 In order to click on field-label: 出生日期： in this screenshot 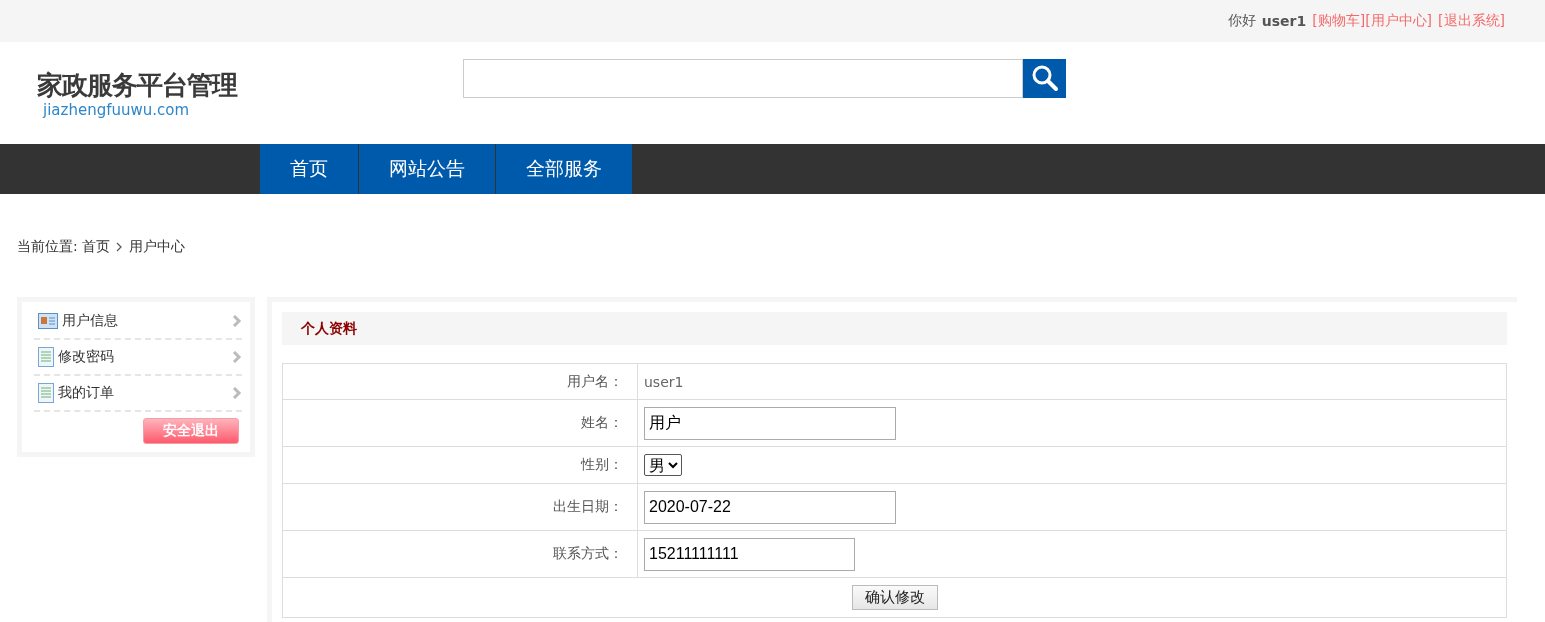, I will do `click(460, 507)`.